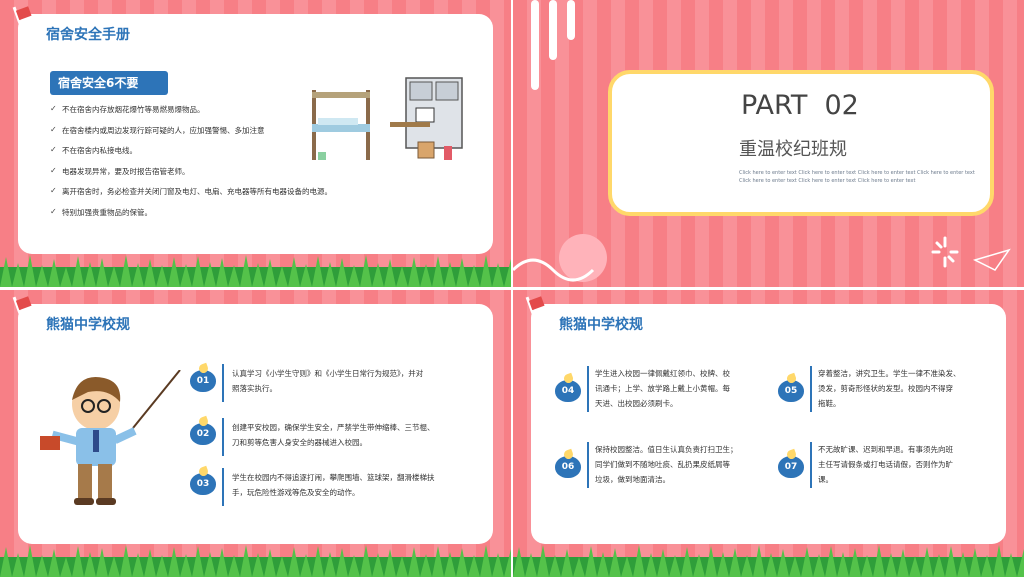 The image size is (1024, 577). Describe the element at coordinates (203, 434) in the screenshot. I see `number-badge: 02` at that location.